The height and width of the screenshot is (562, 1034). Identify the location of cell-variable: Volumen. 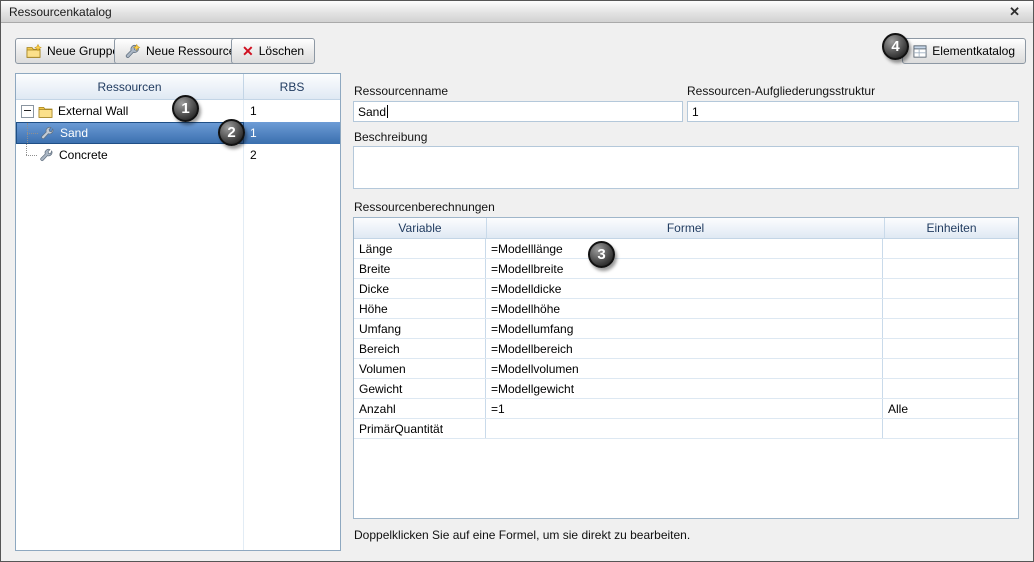
(420, 368).